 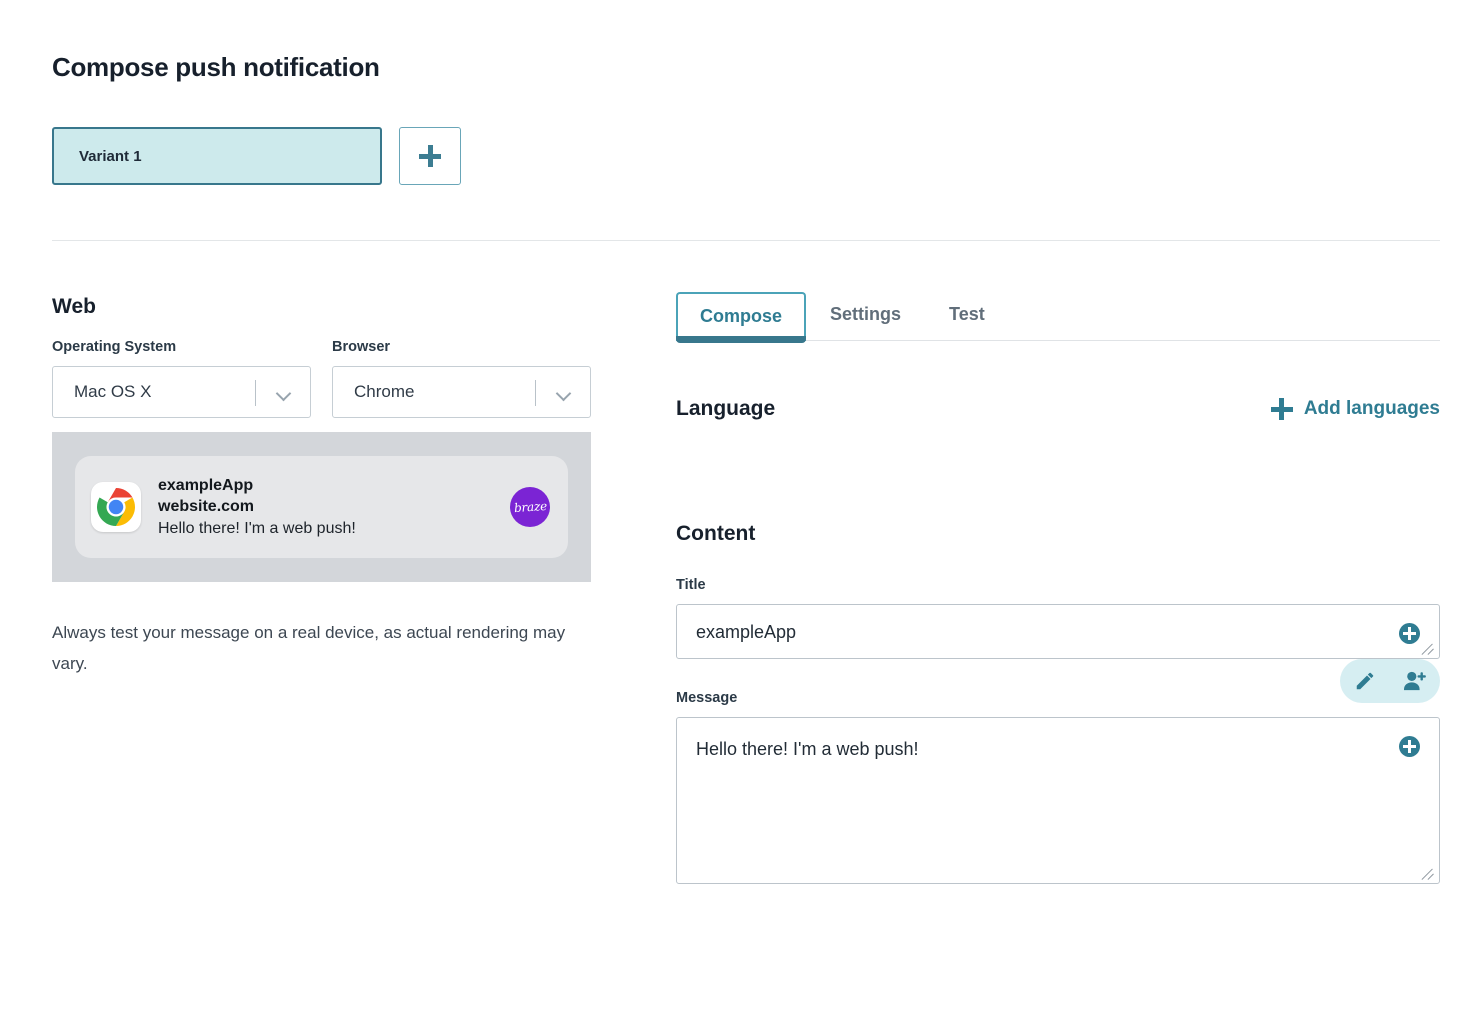 I want to click on message-field-label: Message, so click(x=707, y=698).